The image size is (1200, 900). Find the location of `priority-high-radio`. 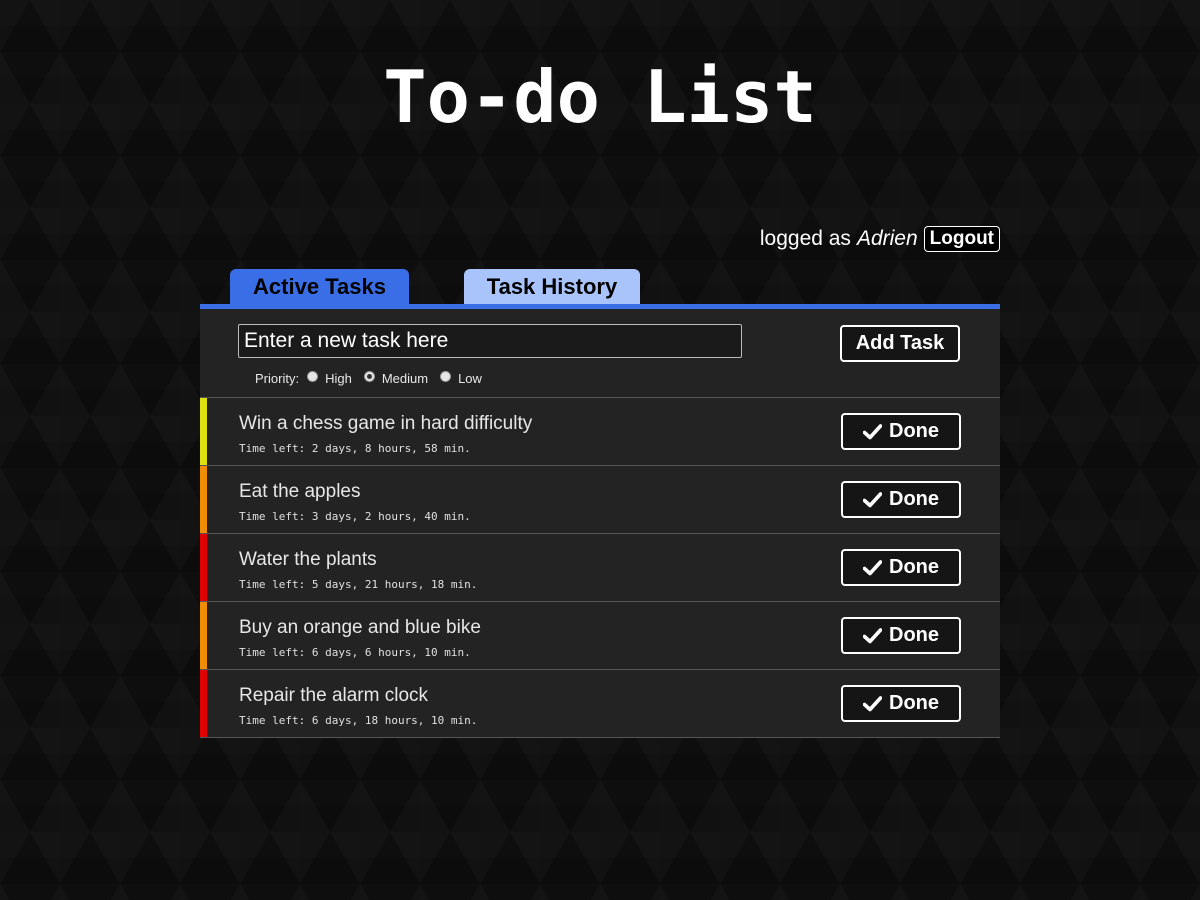

priority-high-radio is located at coordinates (313, 376).